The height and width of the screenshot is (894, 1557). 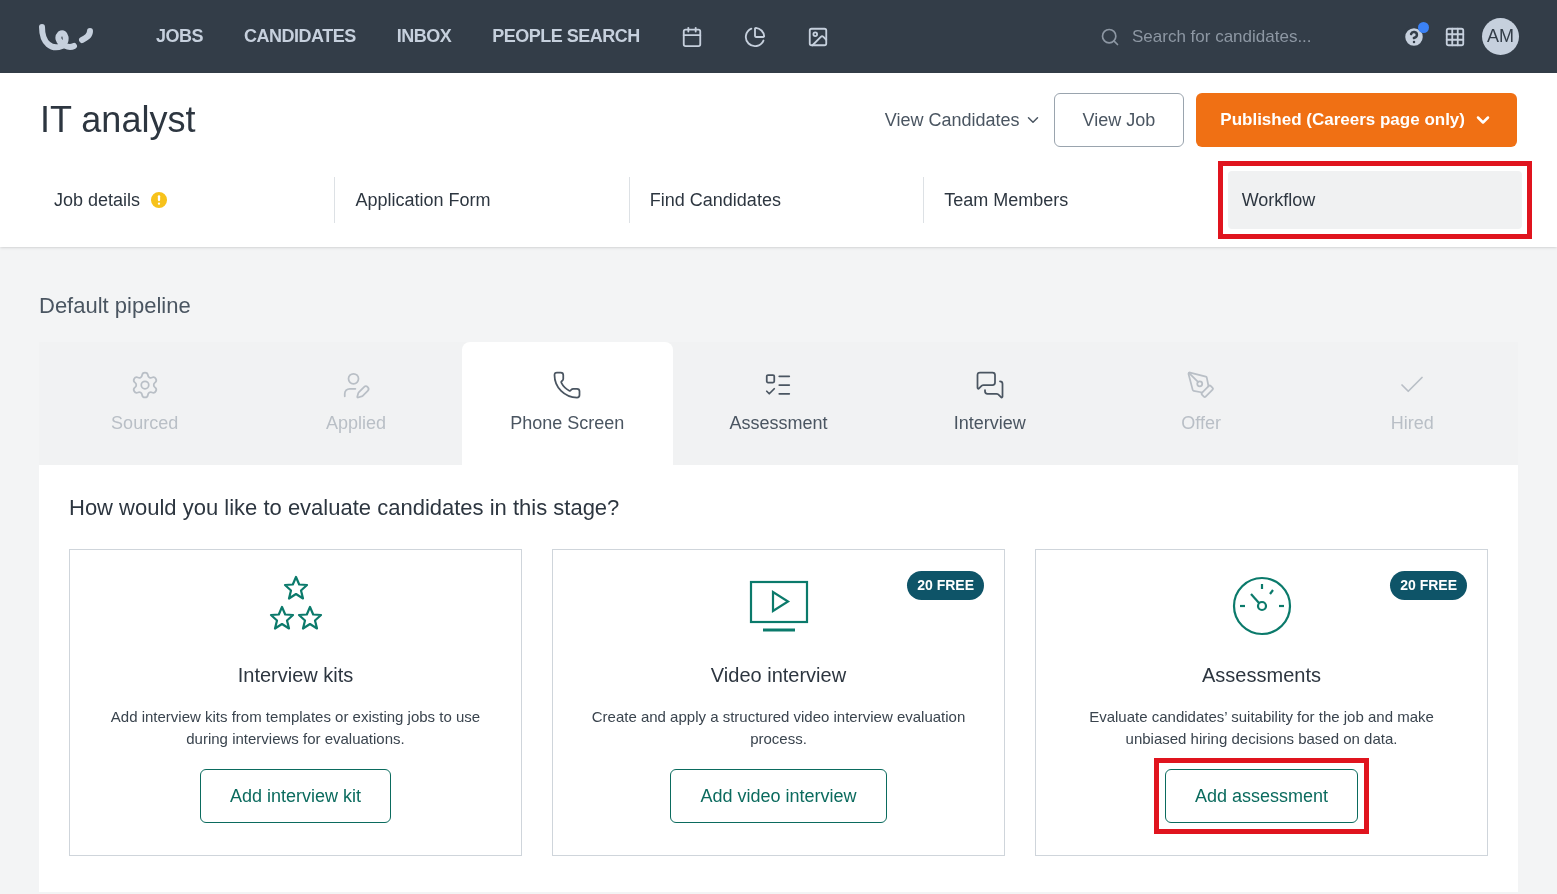 What do you see at coordinates (1455, 36) in the screenshot?
I see `apps-grid-icon` at bounding box center [1455, 36].